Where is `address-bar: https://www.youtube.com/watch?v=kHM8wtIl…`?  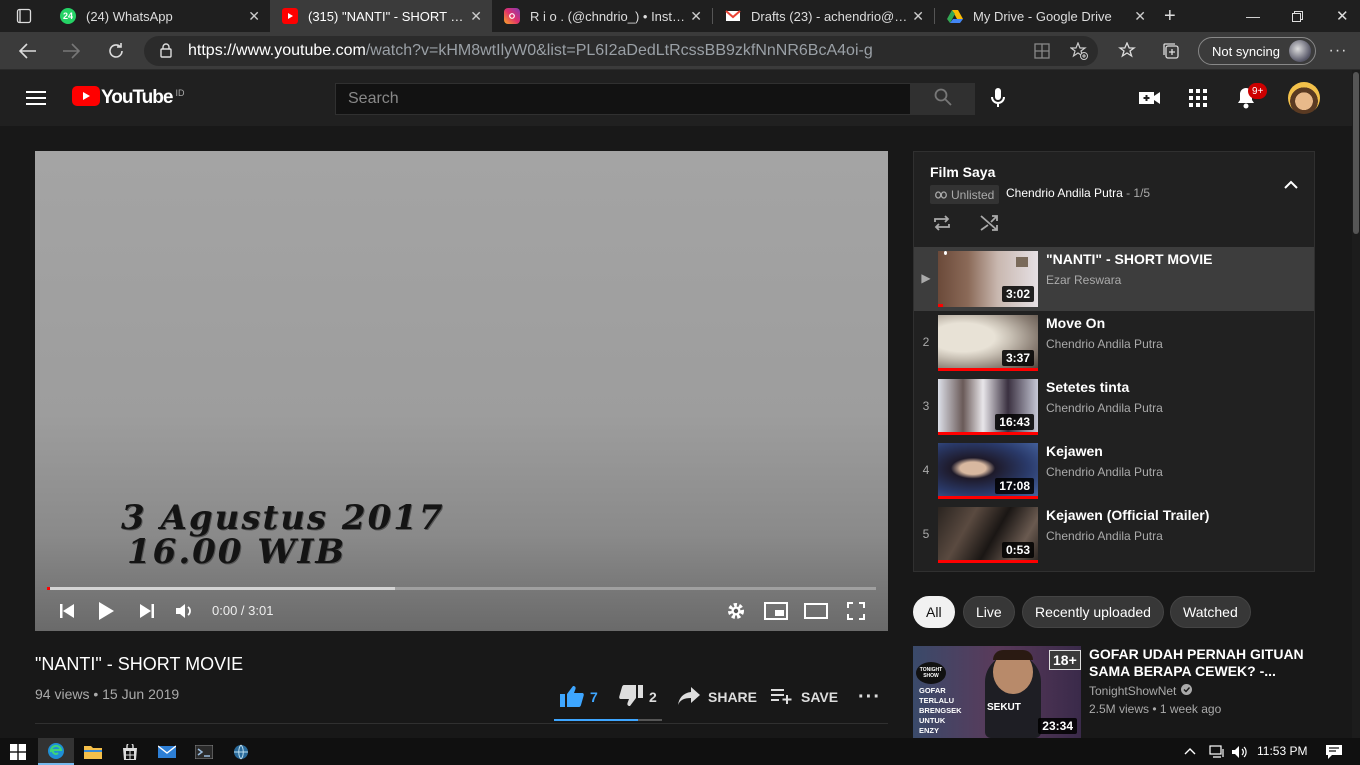 address-bar: https://www.youtube.com/watch?v=kHM8wtIl… is located at coordinates (621, 51).